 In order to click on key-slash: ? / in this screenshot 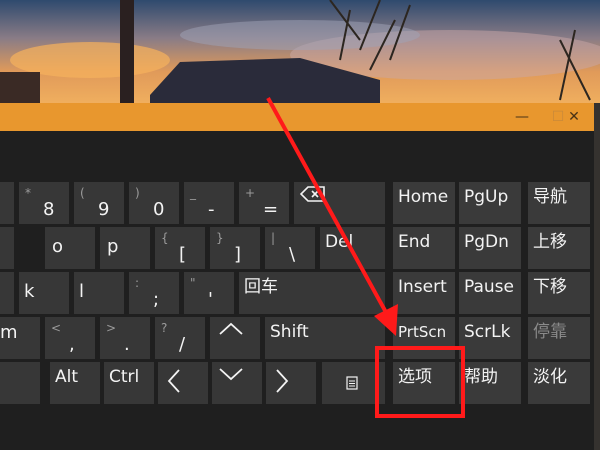, I will do `click(180, 338)`.